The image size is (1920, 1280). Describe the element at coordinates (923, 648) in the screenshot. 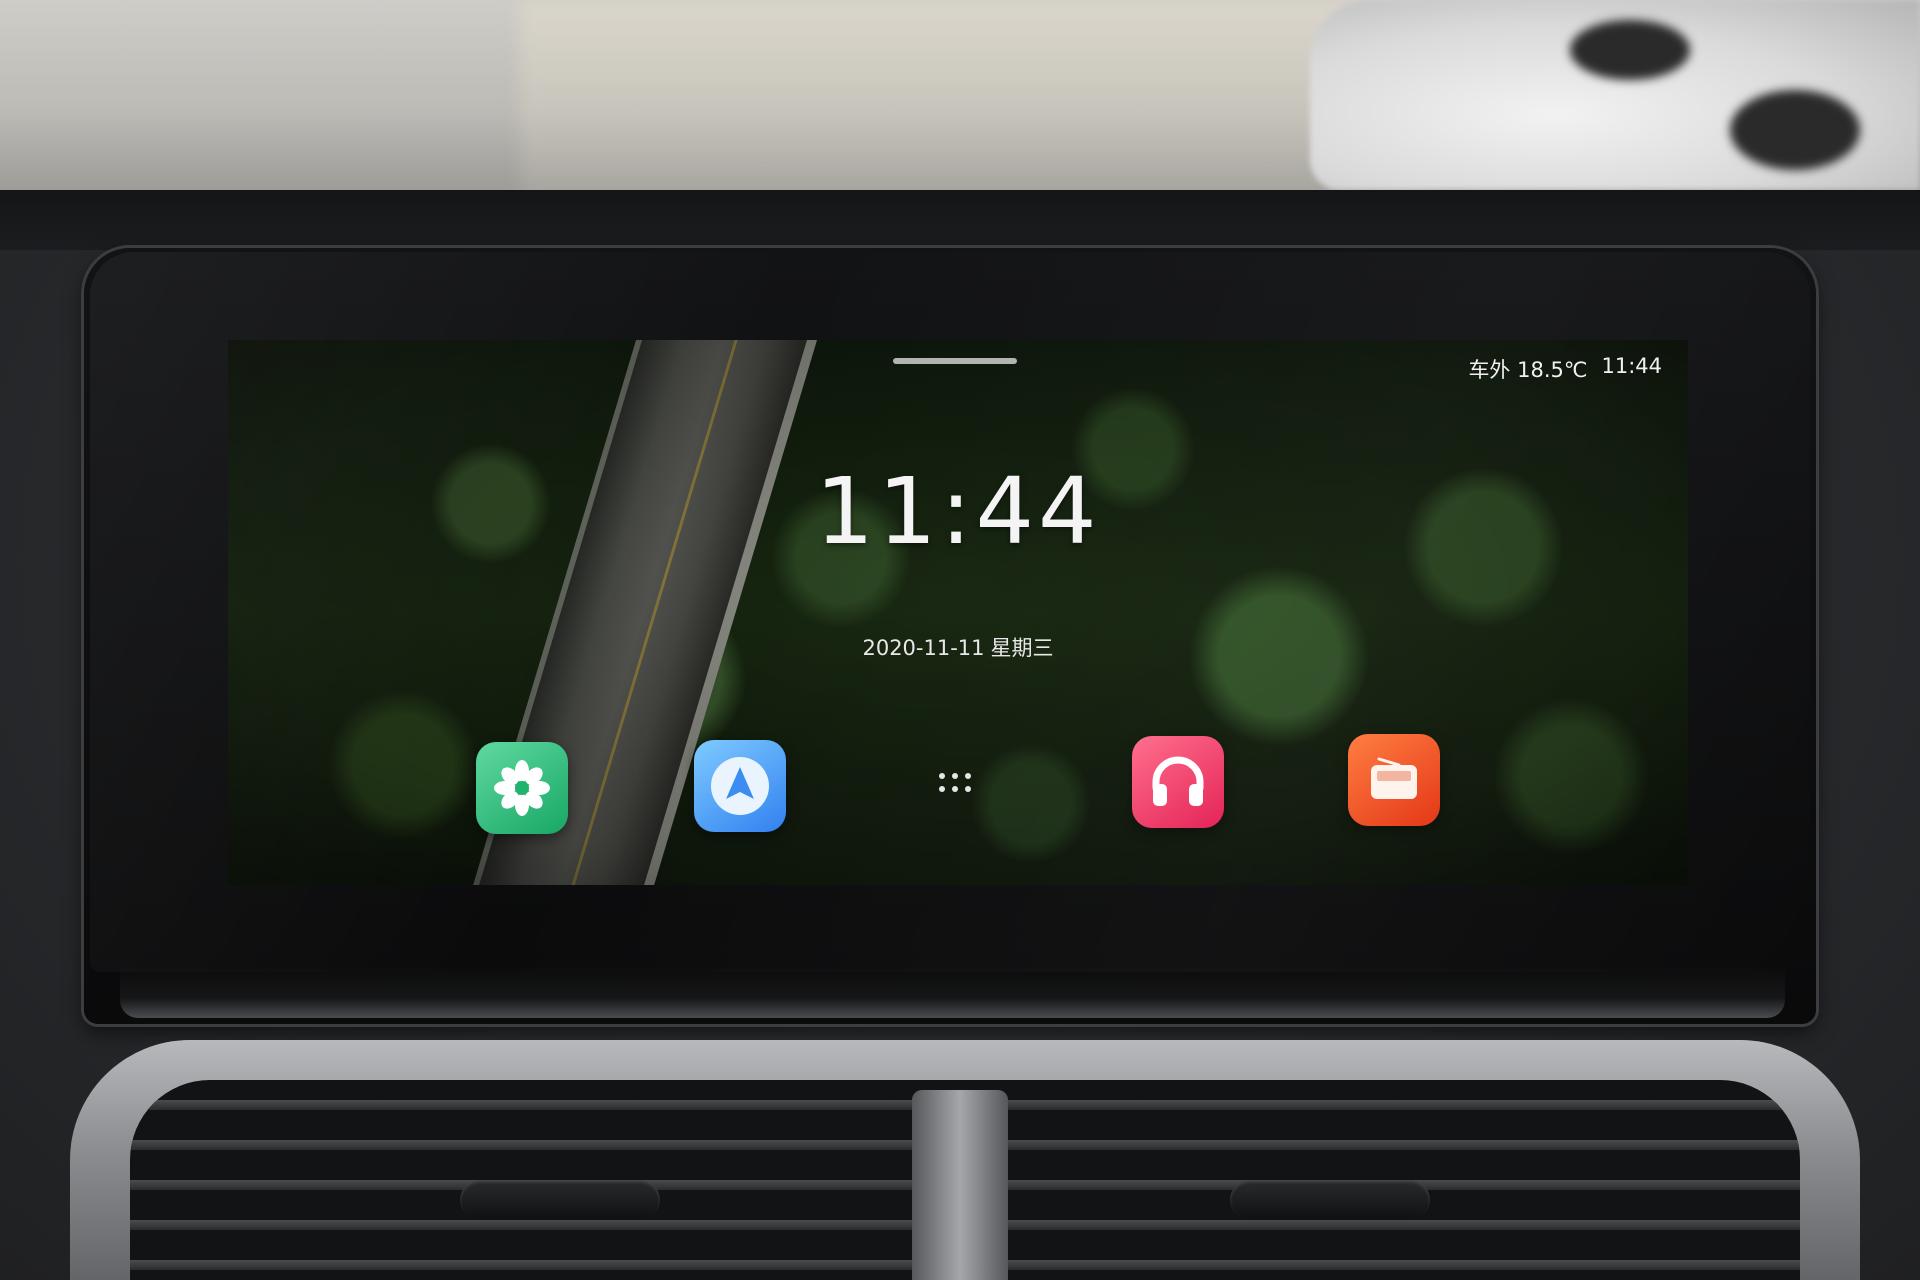

I see `date-text: 2020-11-11` at that location.